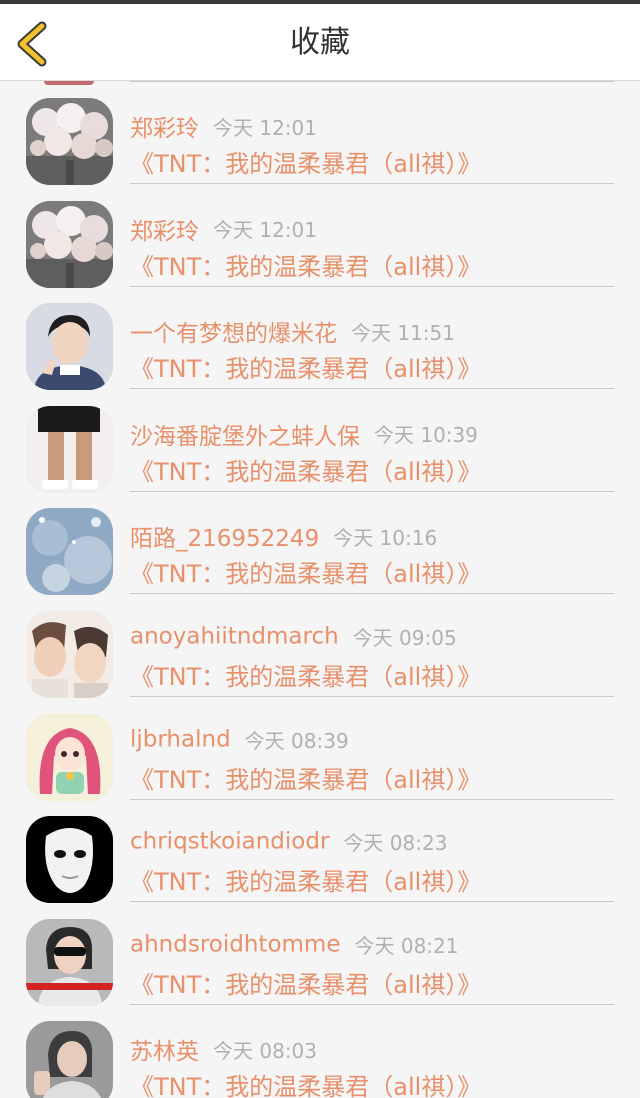 This screenshot has width=640, height=1098. I want to click on timestamp: 今天 08:39, so click(296, 740).